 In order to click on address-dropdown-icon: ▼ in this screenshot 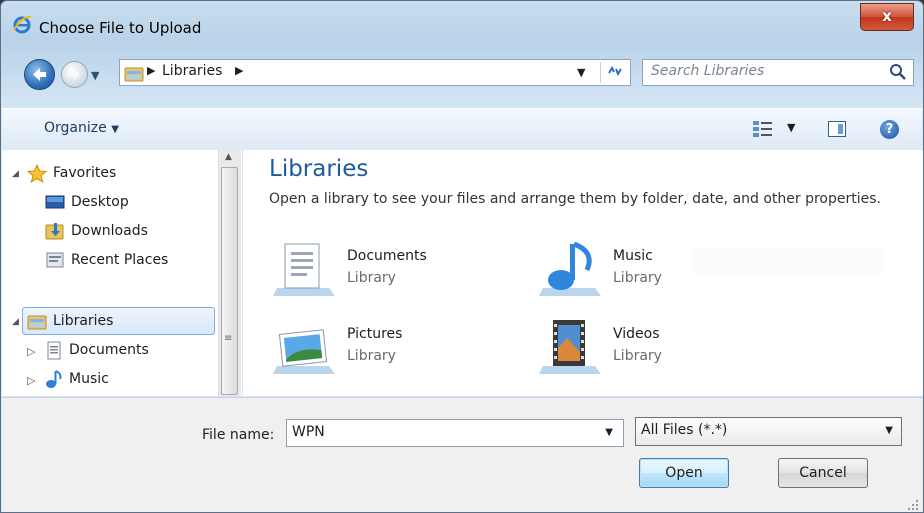, I will do `click(581, 72)`.